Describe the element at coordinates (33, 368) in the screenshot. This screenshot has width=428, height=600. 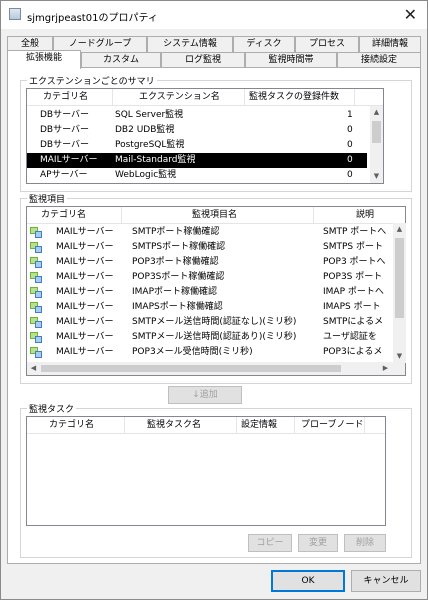
I see `scroll-left-icon: ◀` at that location.